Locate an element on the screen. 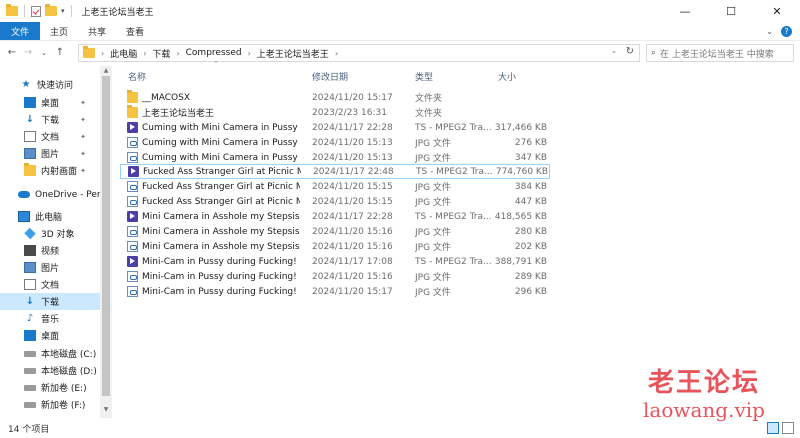 Image resolution: width=800 pixels, height=438 pixels. sidebar-item-custom-folder: 内射画面 ✦ is located at coordinates (62, 170).